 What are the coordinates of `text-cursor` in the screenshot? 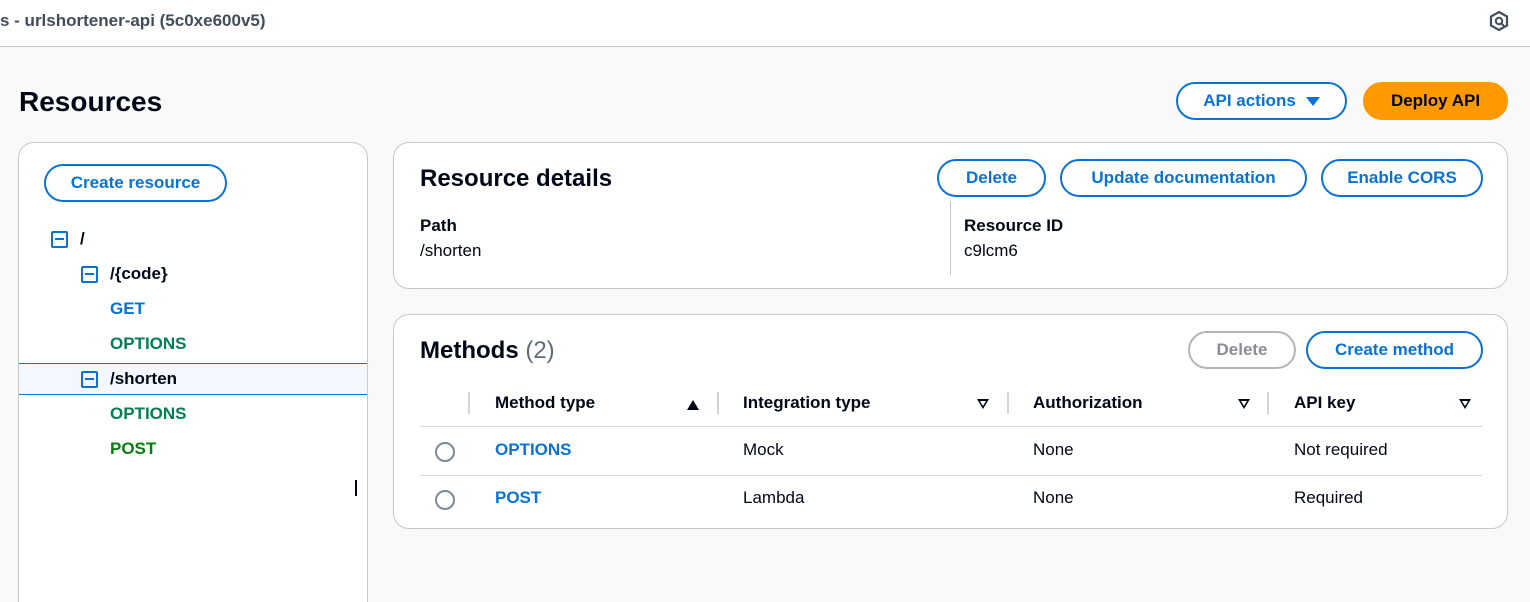 It's located at (356, 488).